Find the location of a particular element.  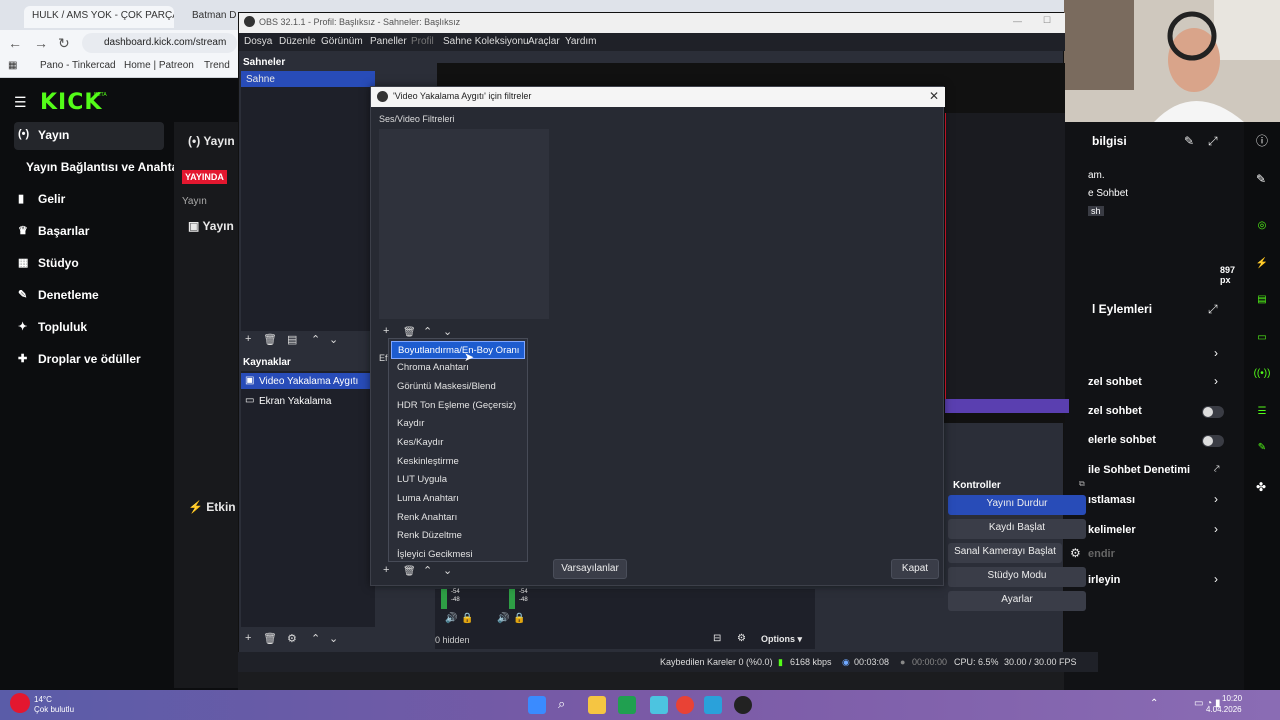

menu-item-color-correction: Renk Düzeltme is located at coordinates (458, 536).